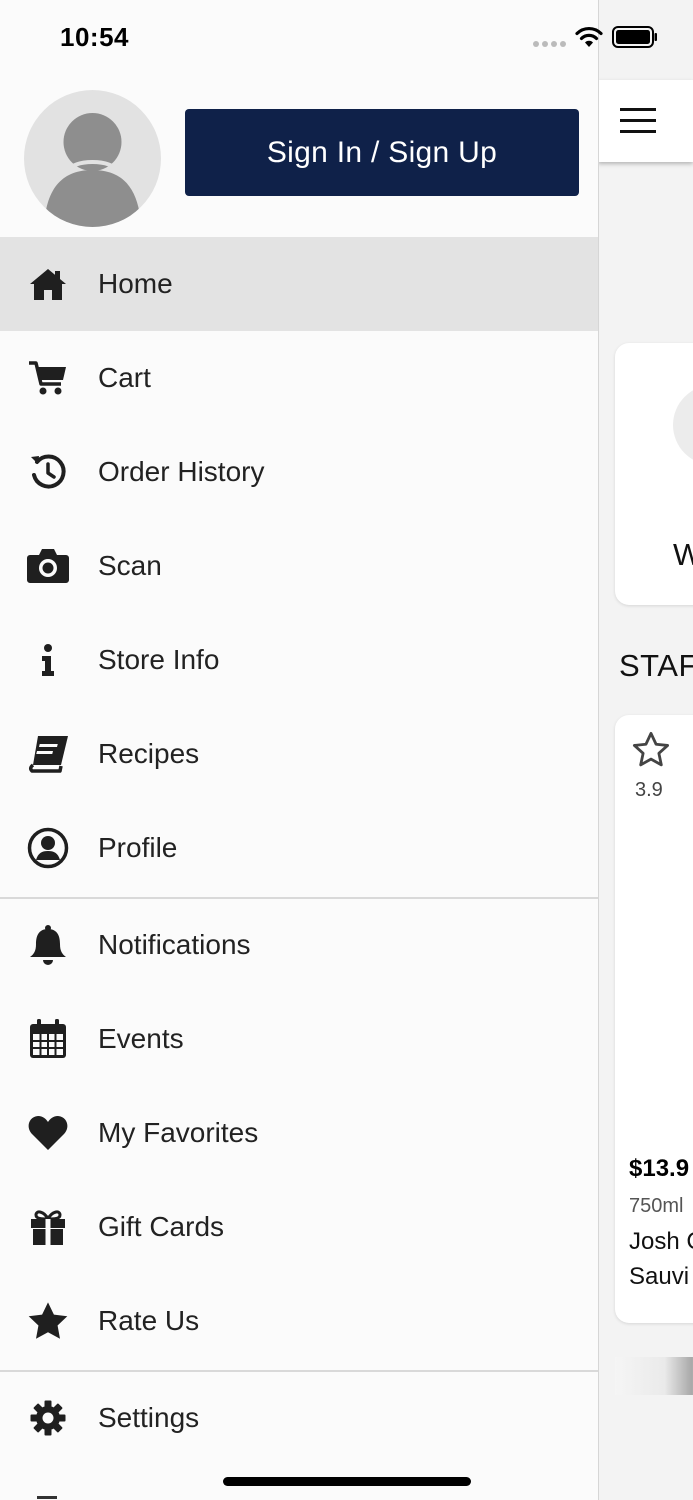 Image resolution: width=693 pixels, height=1500 pixels. Describe the element at coordinates (299, 754) in the screenshot. I see `menu-item-recipes: Recipes` at that location.